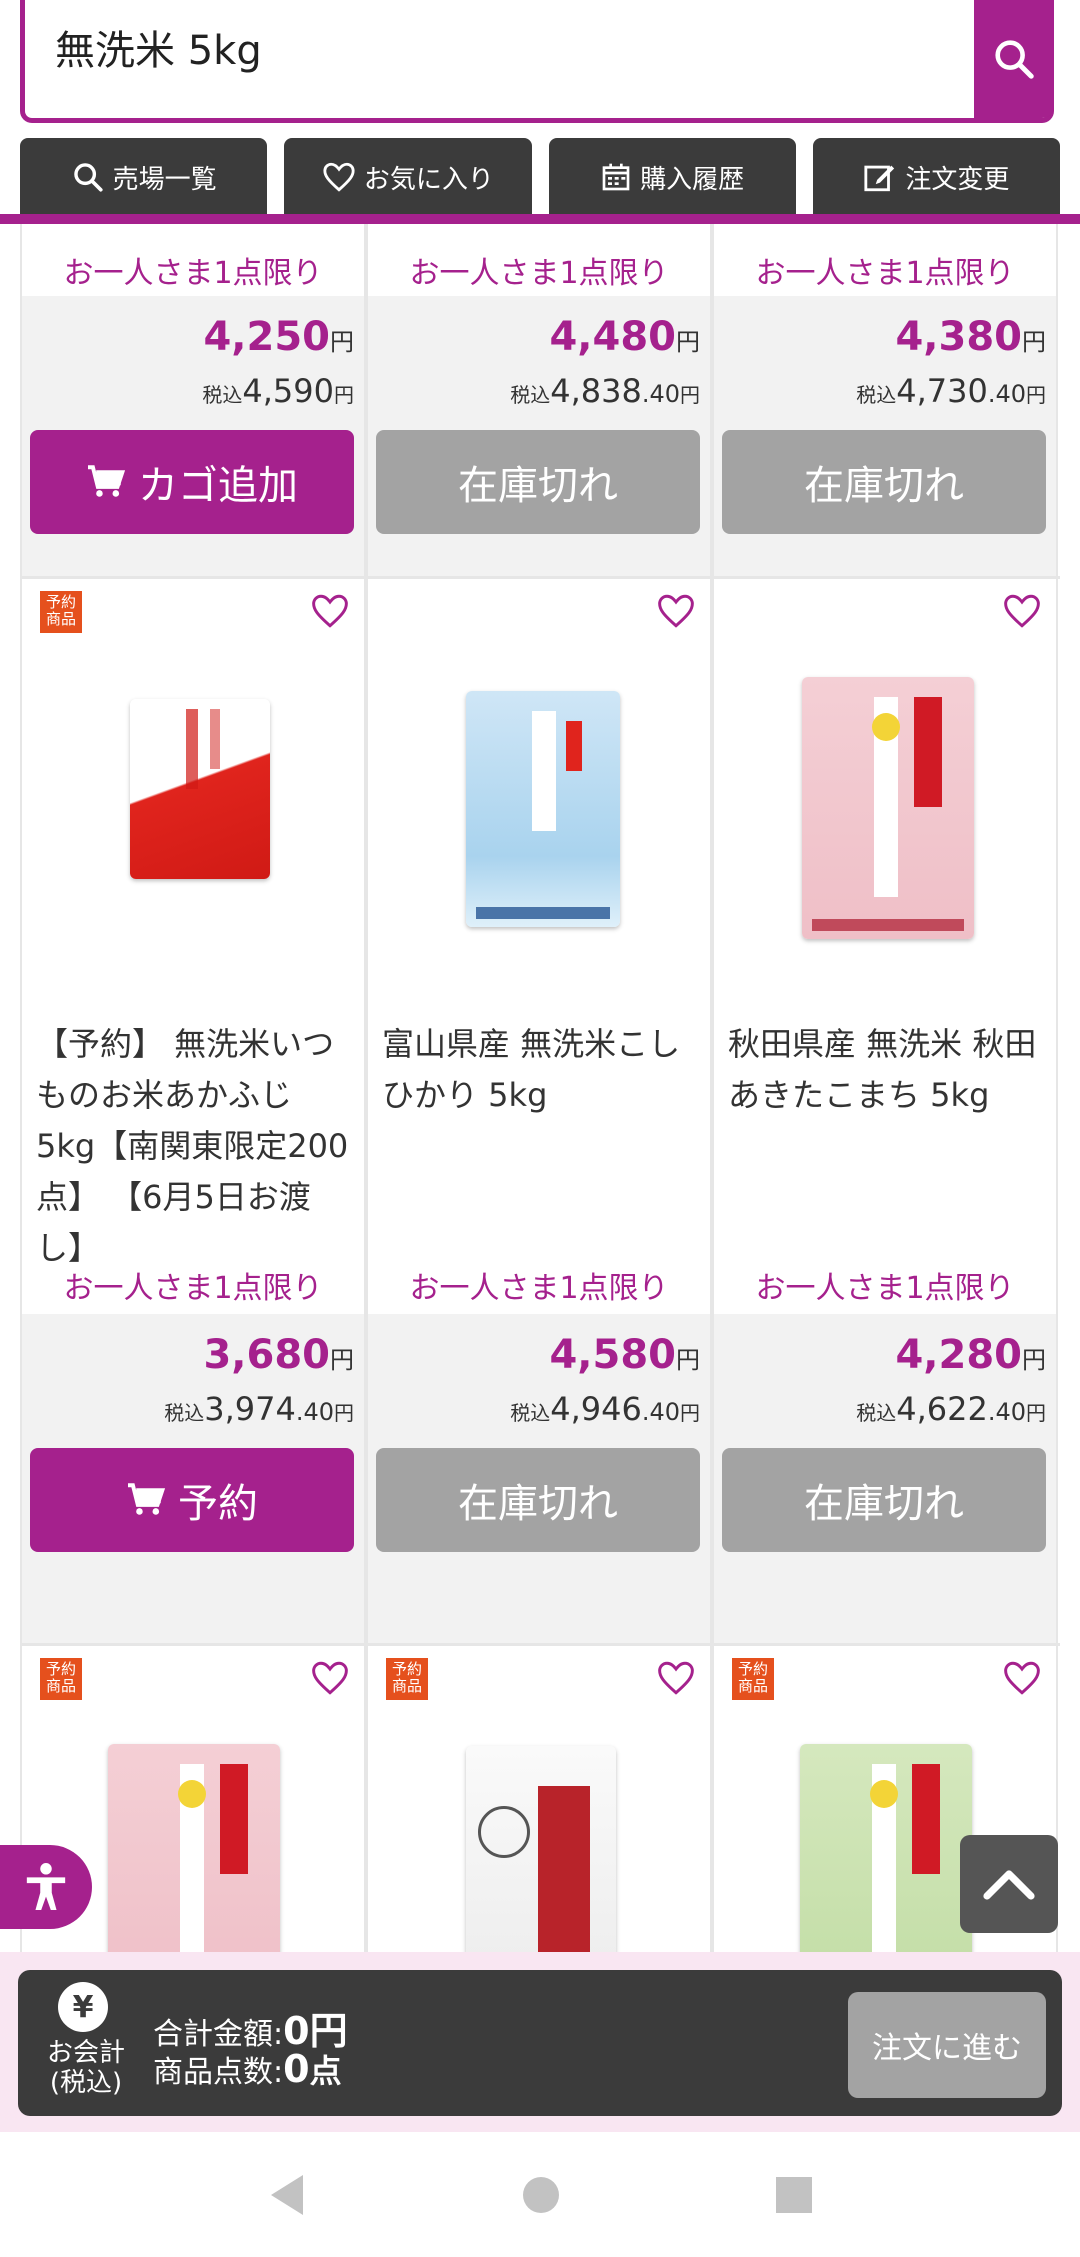 This screenshot has width=1080, height=2257. I want to click on yen-icon: ¥, so click(83, 2007).